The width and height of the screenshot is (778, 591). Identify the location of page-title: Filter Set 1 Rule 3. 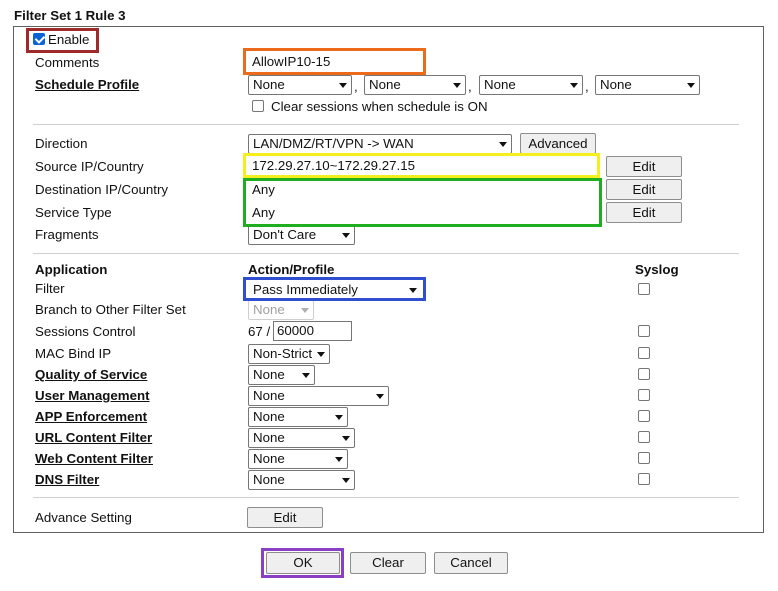
(70, 15).